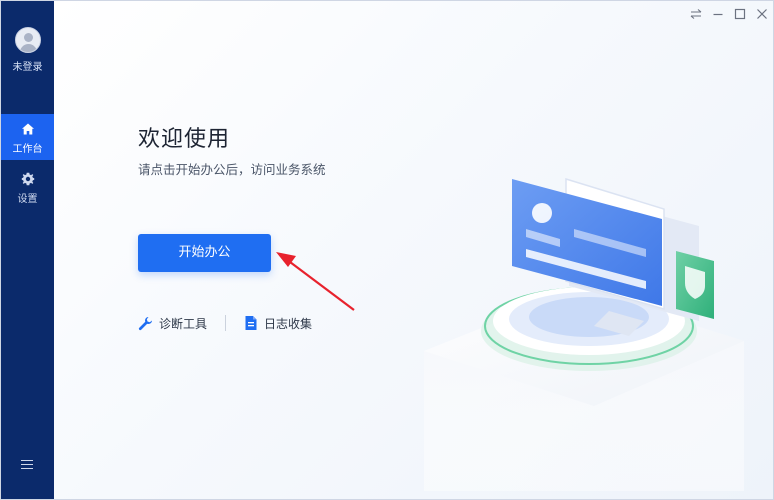  I want to click on menu-icon, so click(27, 467).